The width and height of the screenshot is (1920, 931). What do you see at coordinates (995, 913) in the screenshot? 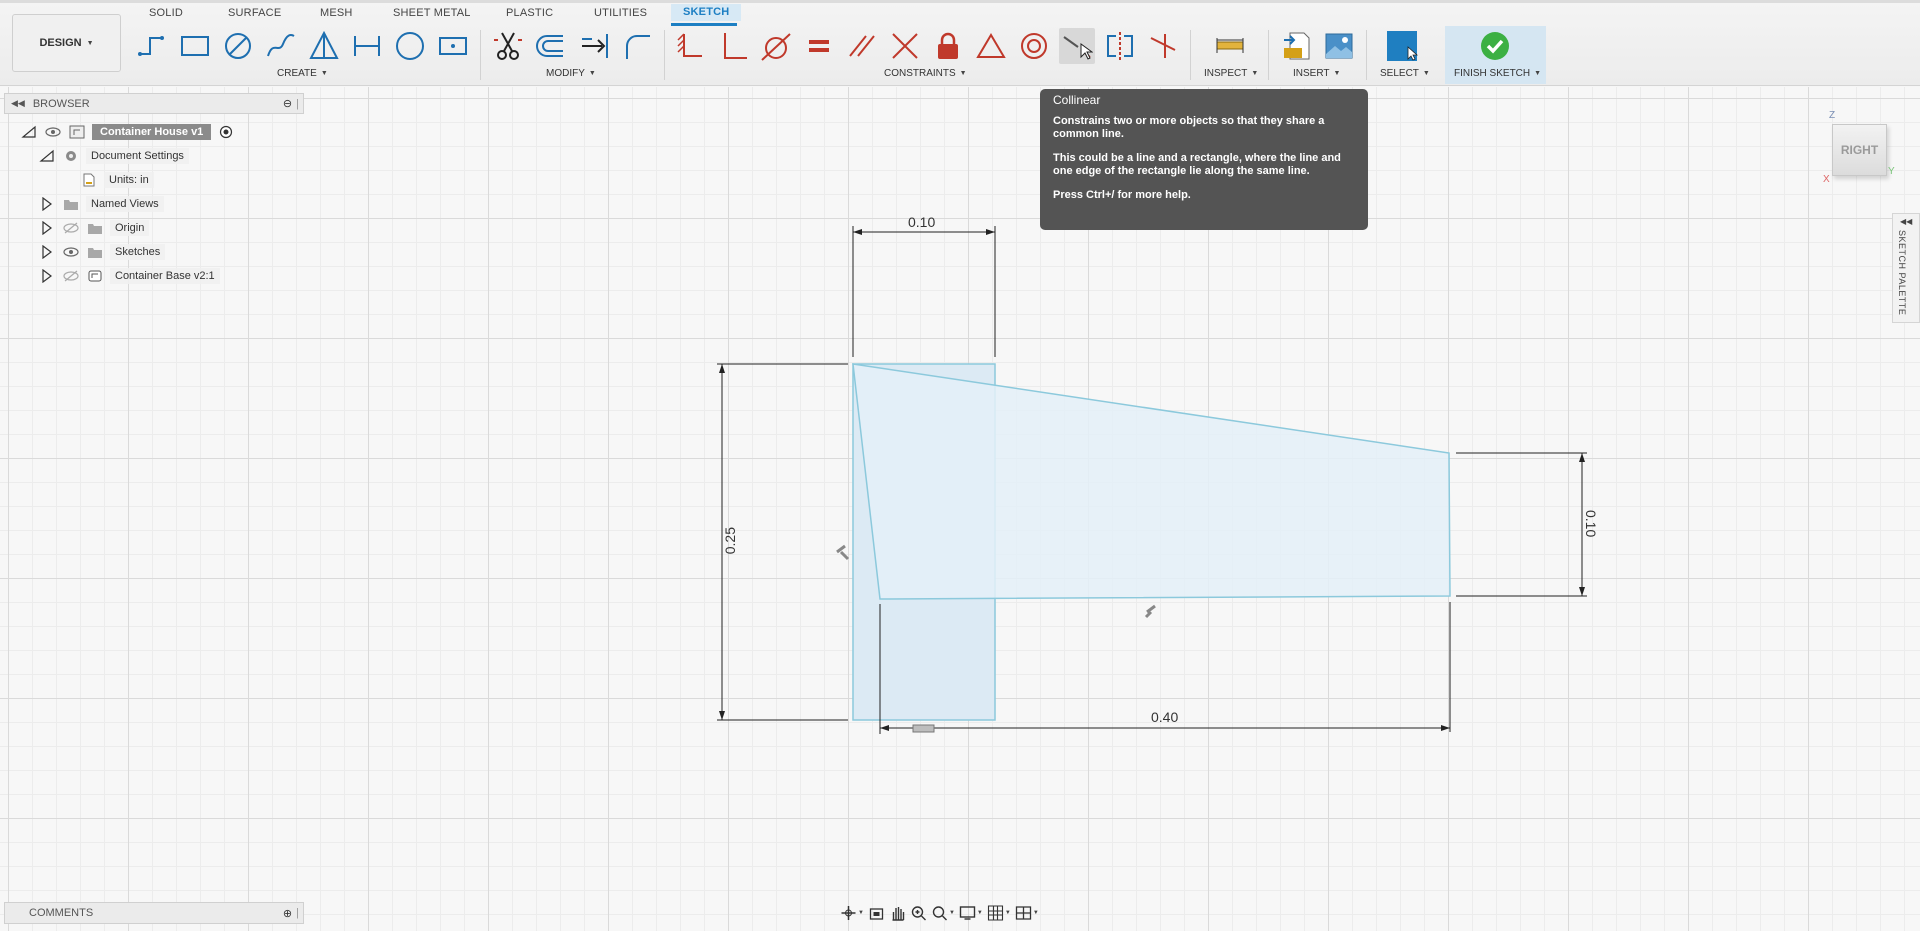
I see `grid-icon` at bounding box center [995, 913].